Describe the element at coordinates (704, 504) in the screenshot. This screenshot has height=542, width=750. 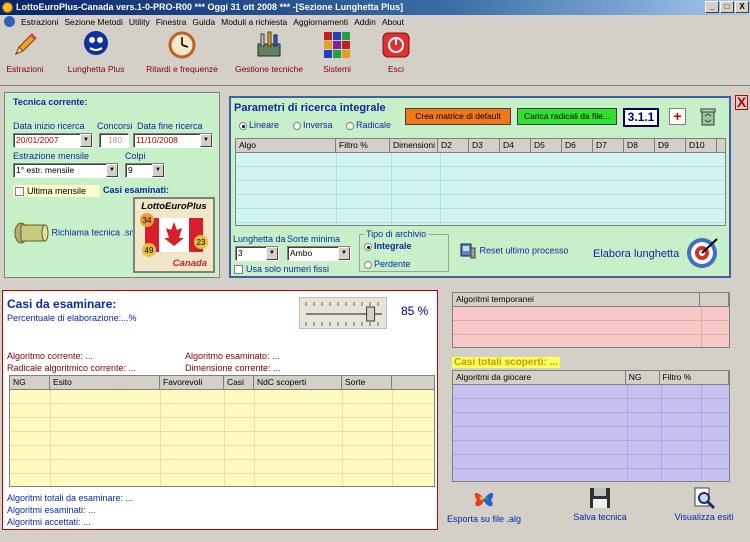
I see `visualizza-button: Visualizza esiti` at that location.